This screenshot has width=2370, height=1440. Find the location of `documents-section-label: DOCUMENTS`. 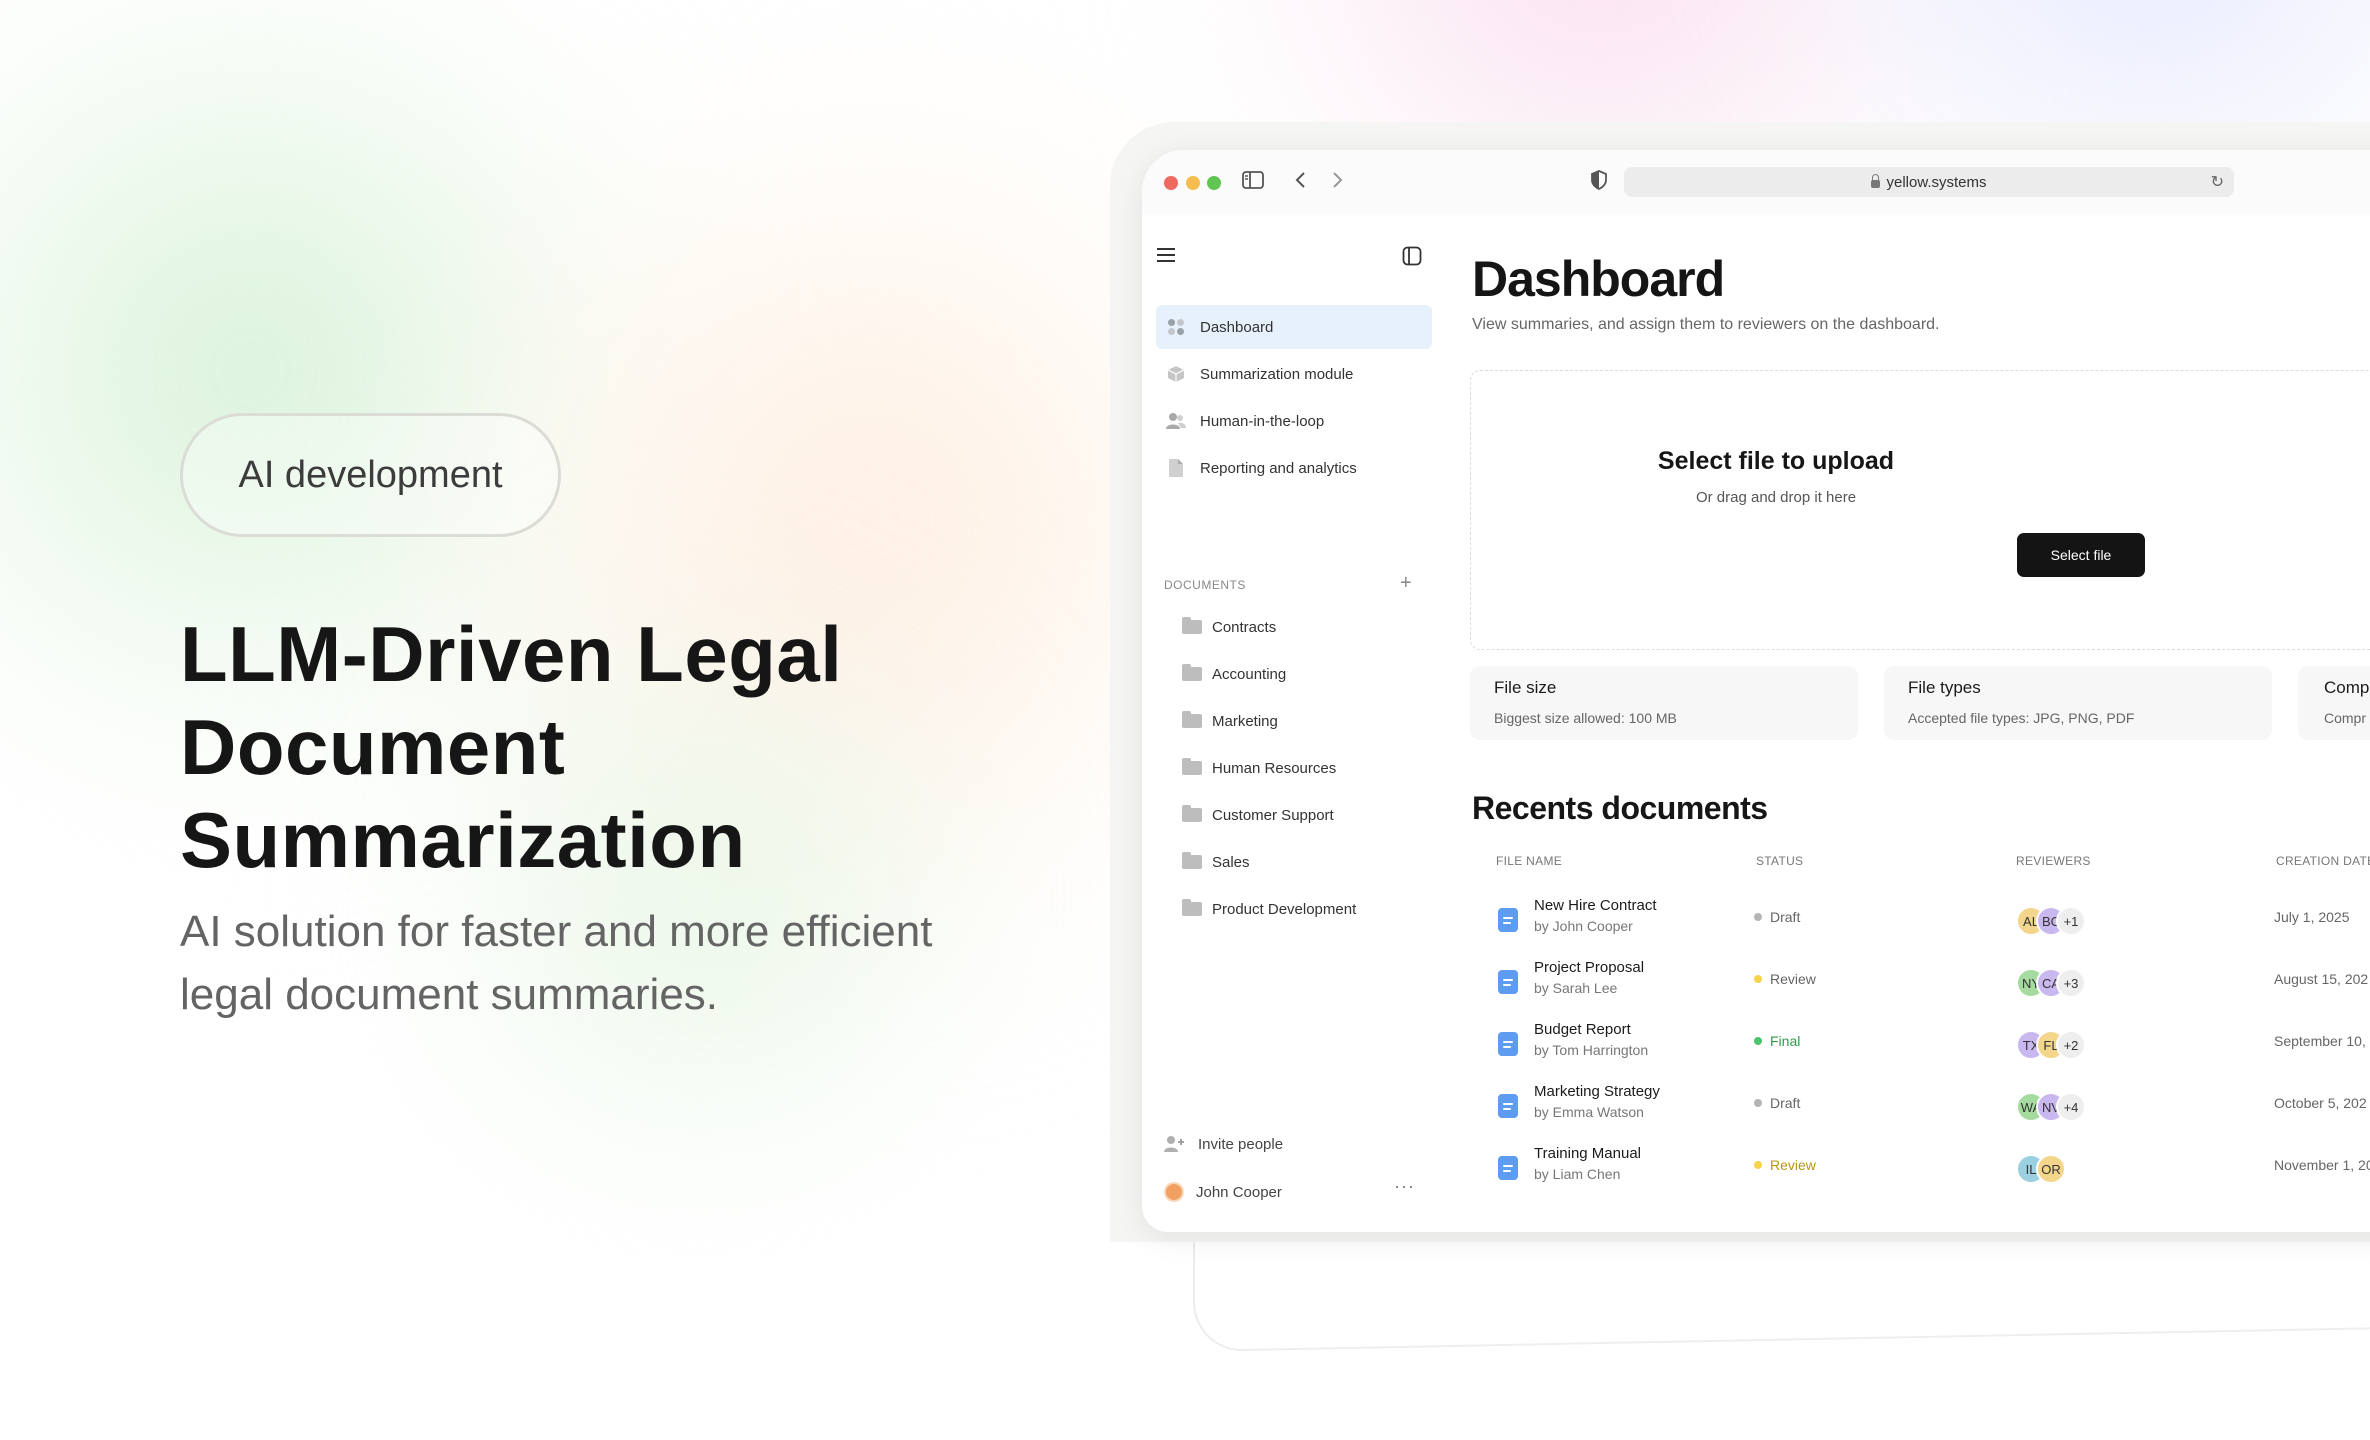

documents-section-label: DOCUMENTS is located at coordinates (1205, 585).